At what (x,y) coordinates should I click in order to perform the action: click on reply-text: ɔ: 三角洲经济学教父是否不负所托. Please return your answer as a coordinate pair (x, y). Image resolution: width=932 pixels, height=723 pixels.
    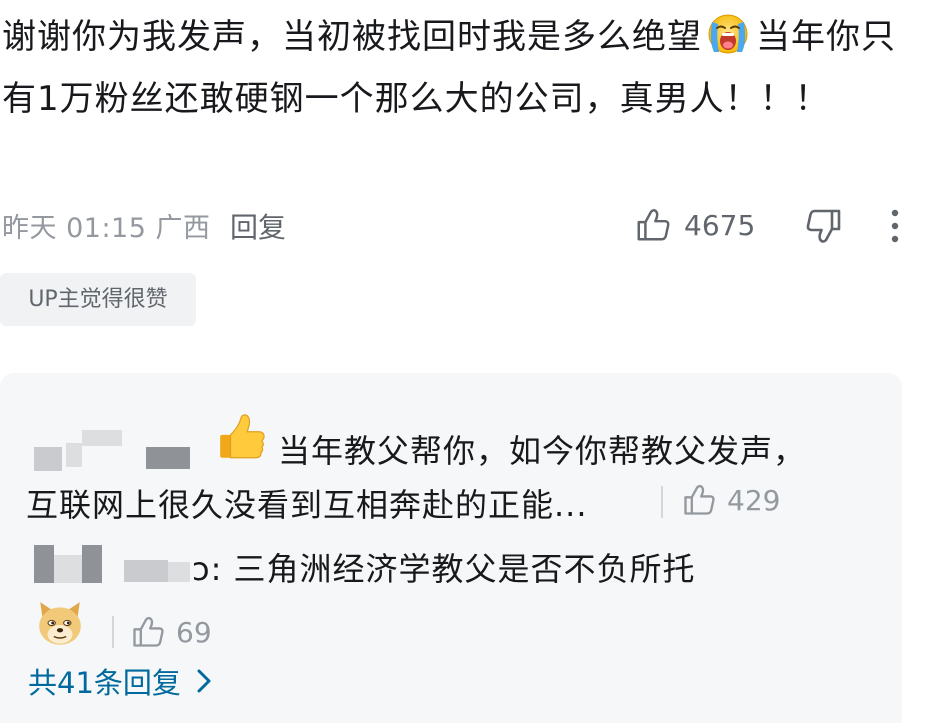
    Looking at the image, I should click on (444, 569).